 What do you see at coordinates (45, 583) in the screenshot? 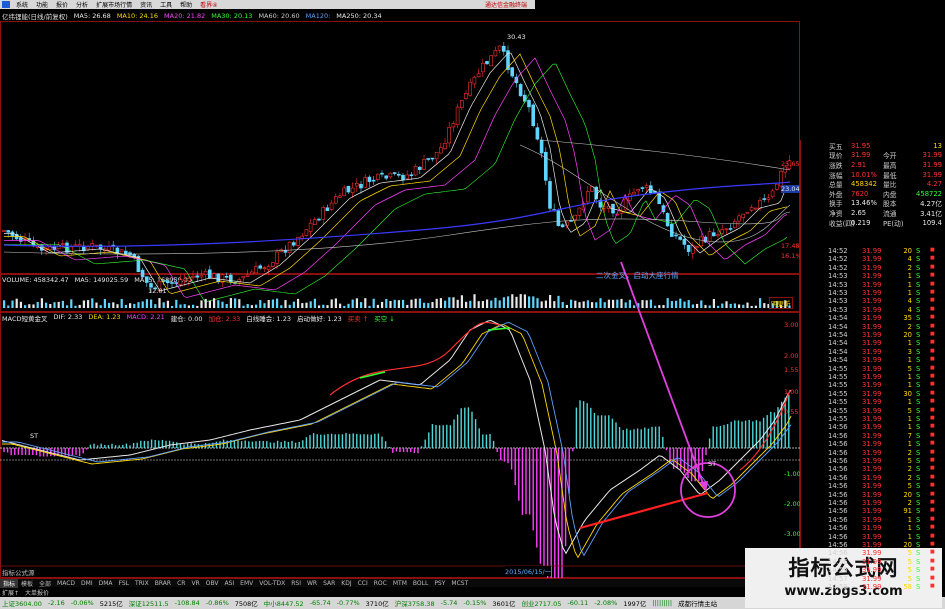
I see `indicator-tab: 全部` at bounding box center [45, 583].